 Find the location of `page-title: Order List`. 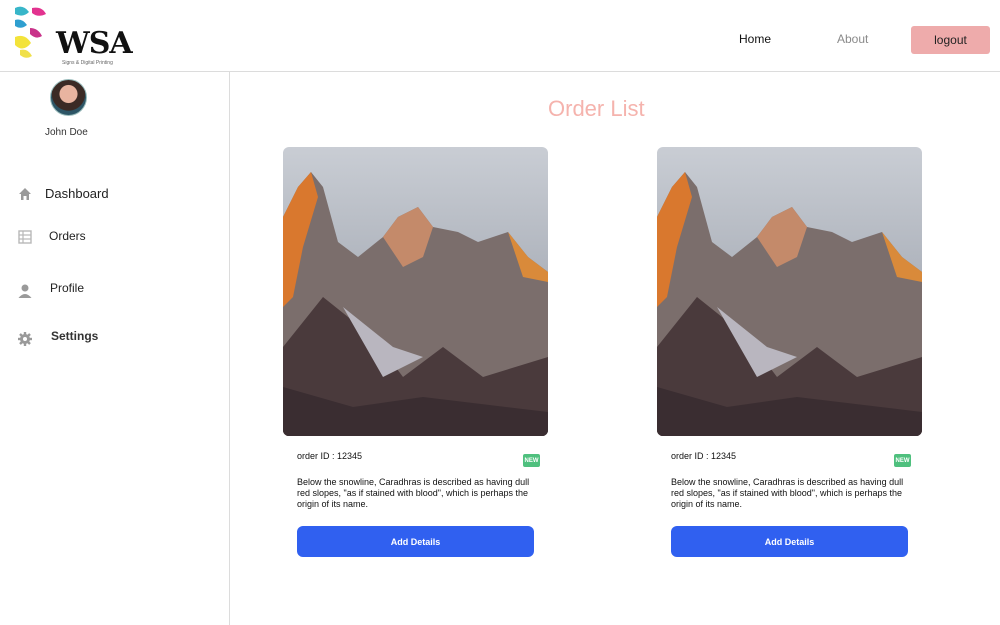

page-title: Order List is located at coordinates (596, 108).